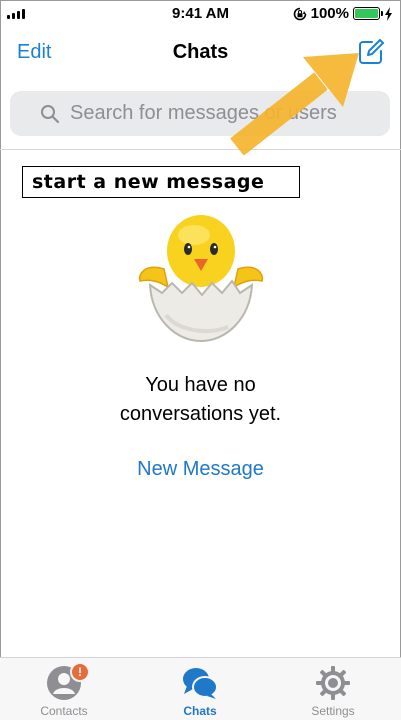 The image size is (401, 720). What do you see at coordinates (200, 683) in the screenshot?
I see `chat-bubbles-icon` at bounding box center [200, 683].